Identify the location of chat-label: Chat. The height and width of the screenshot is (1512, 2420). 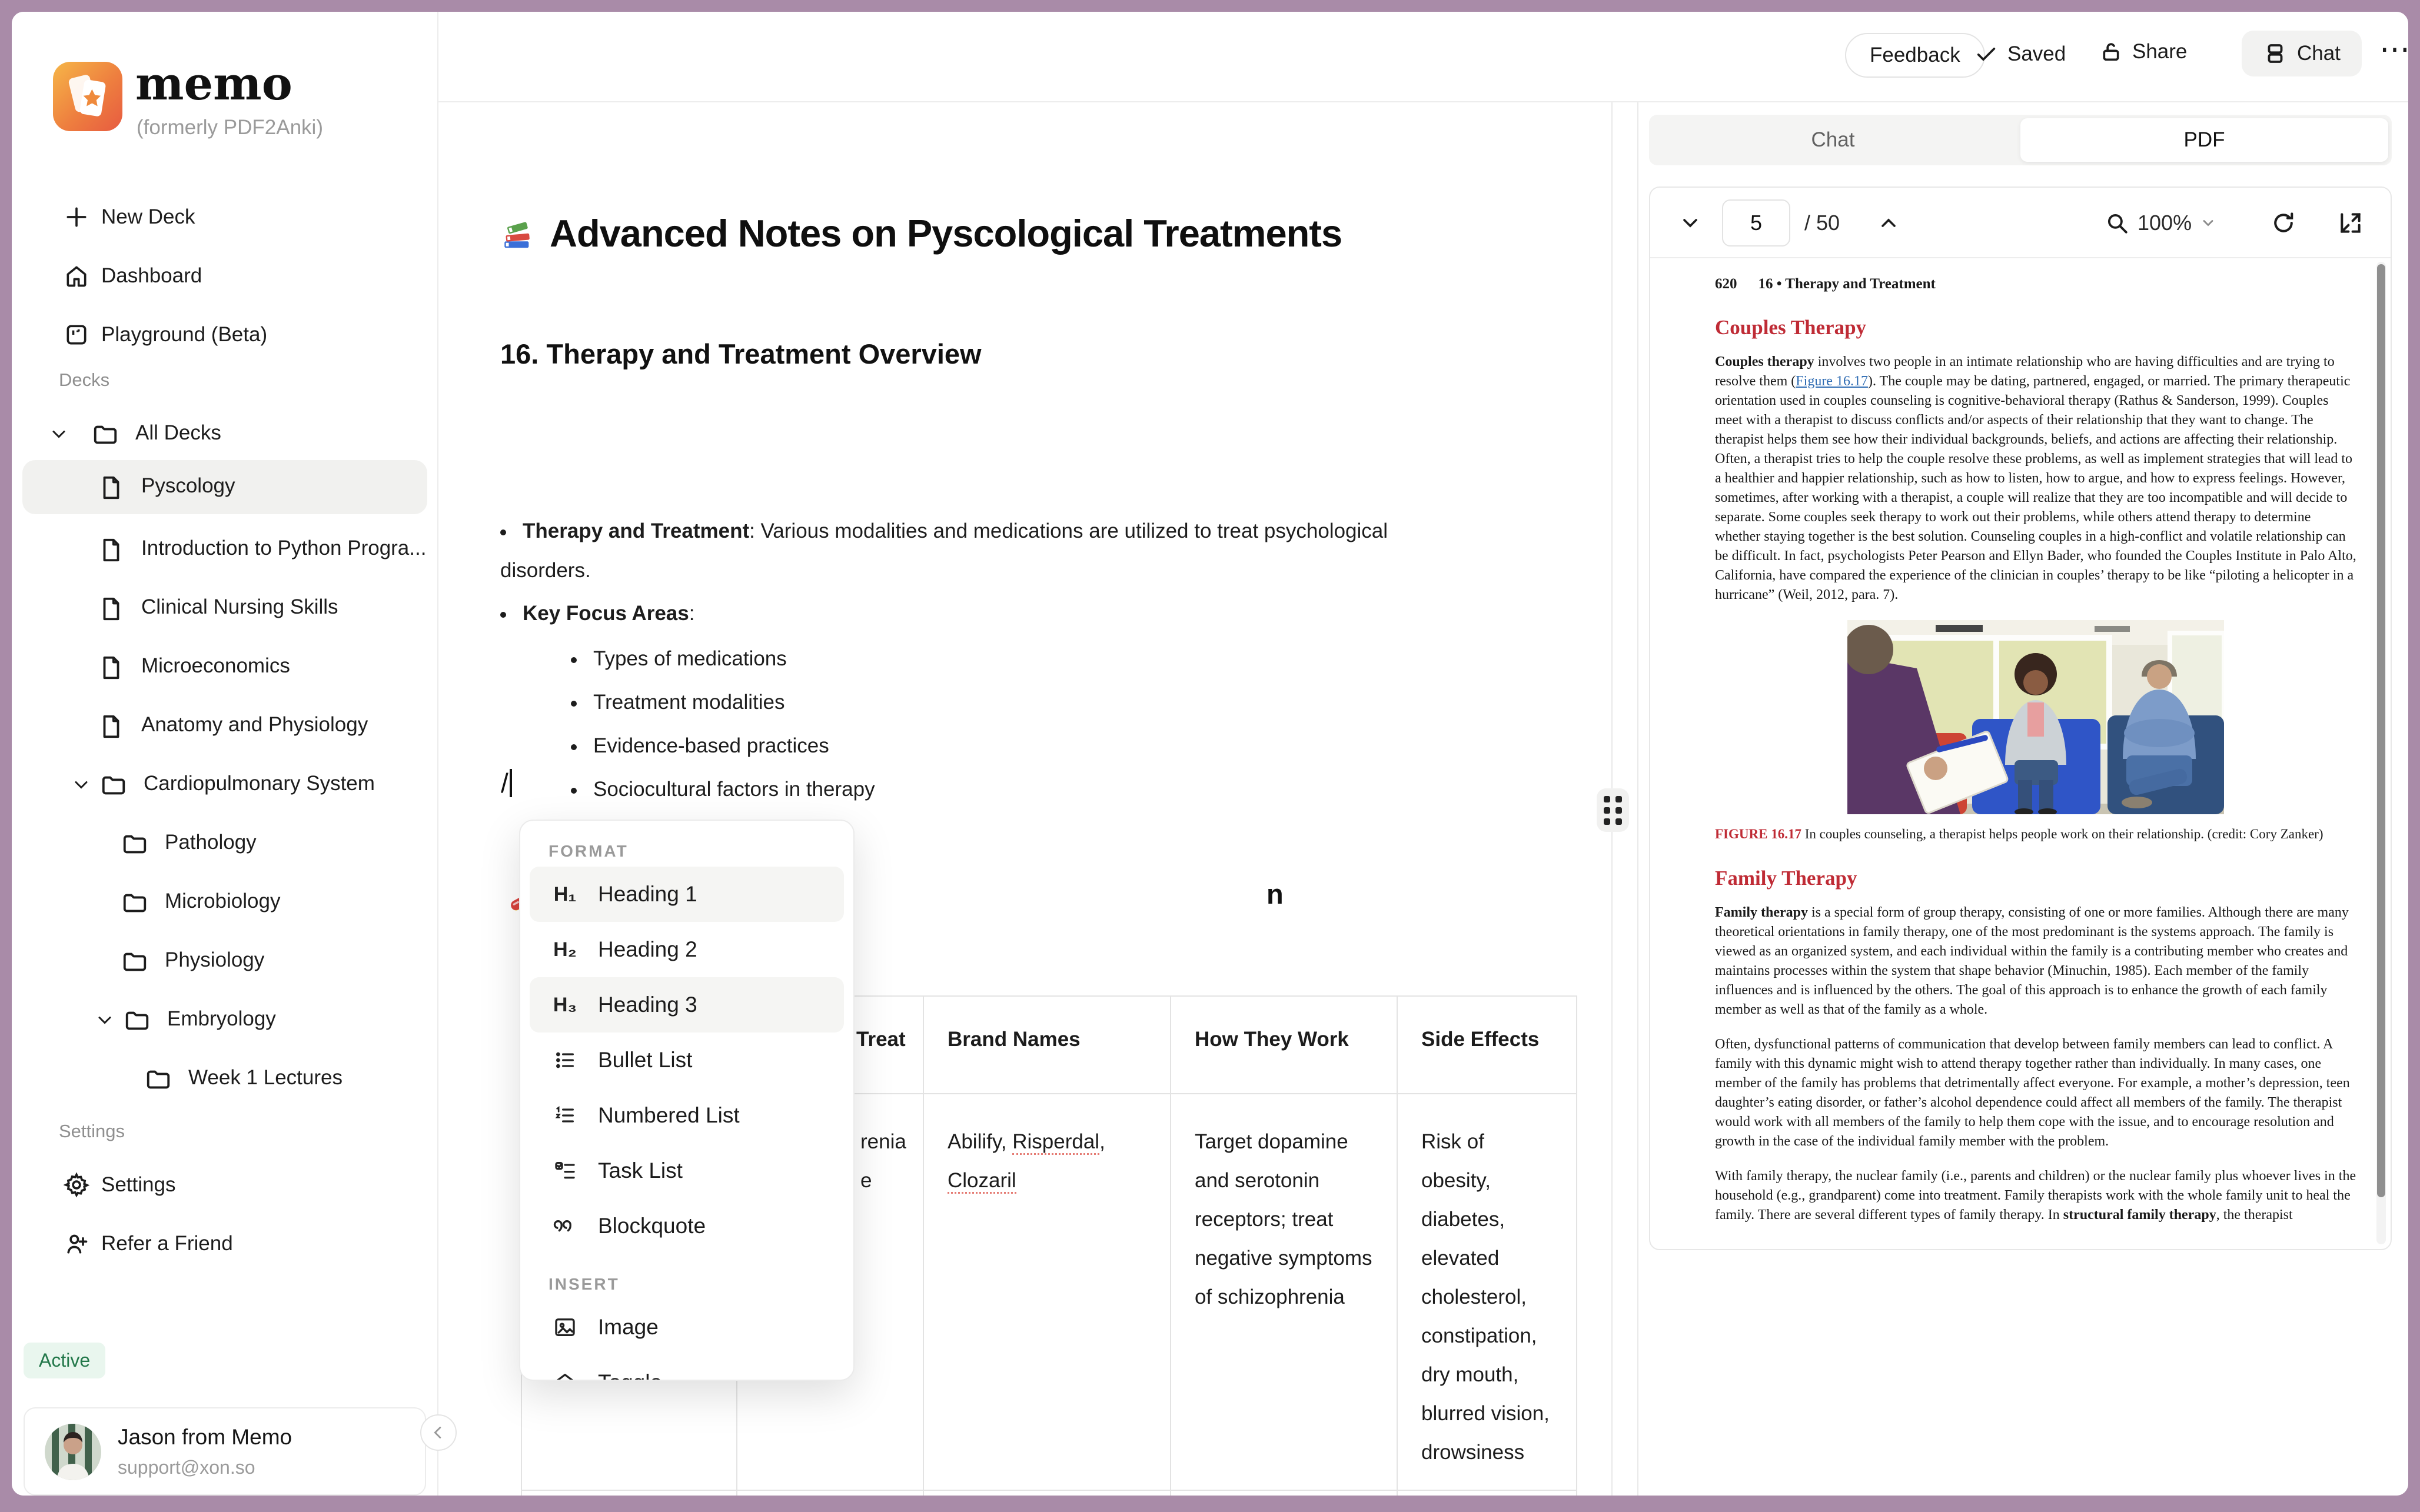
(2319, 53).